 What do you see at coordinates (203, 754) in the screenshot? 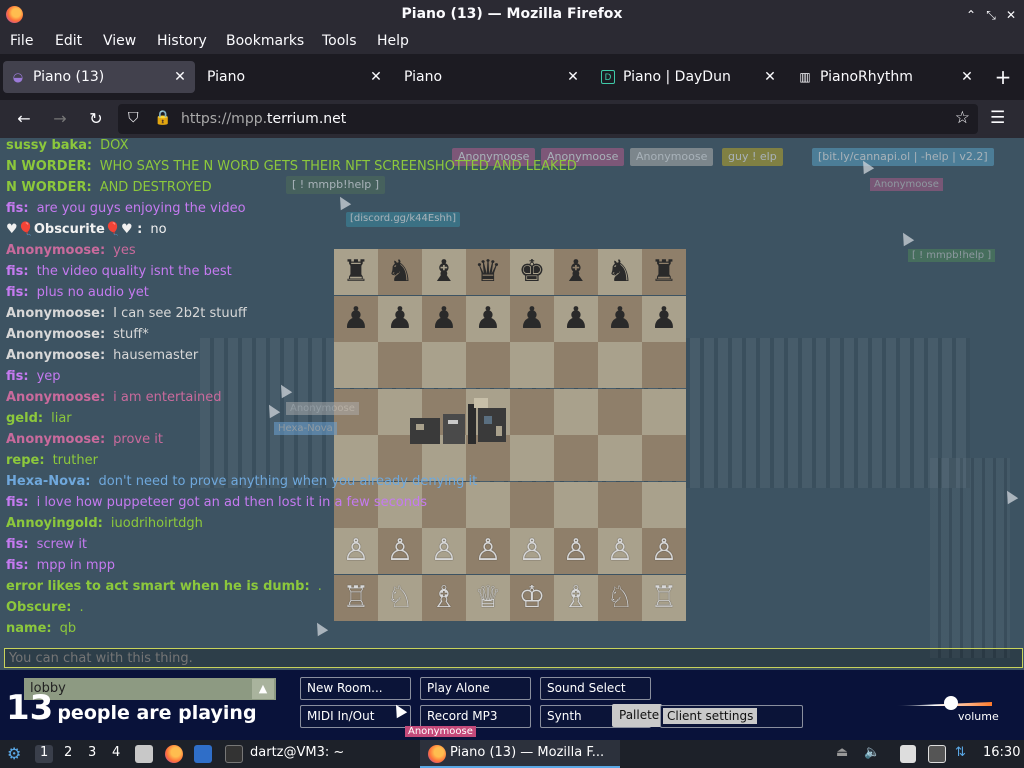
I see `desktop-icon` at bounding box center [203, 754].